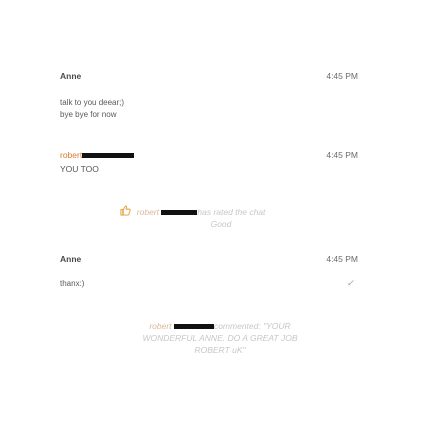 The image size is (440, 426). Describe the element at coordinates (71, 155) in the screenshot. I see `message-sender: robert` at that location.